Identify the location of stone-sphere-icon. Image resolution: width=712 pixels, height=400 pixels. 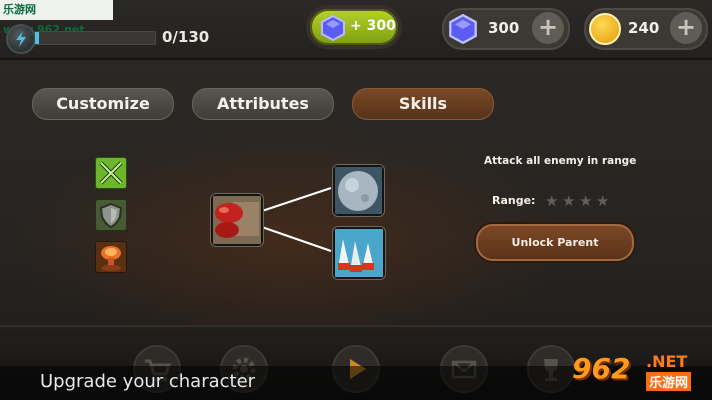
(358, 190).